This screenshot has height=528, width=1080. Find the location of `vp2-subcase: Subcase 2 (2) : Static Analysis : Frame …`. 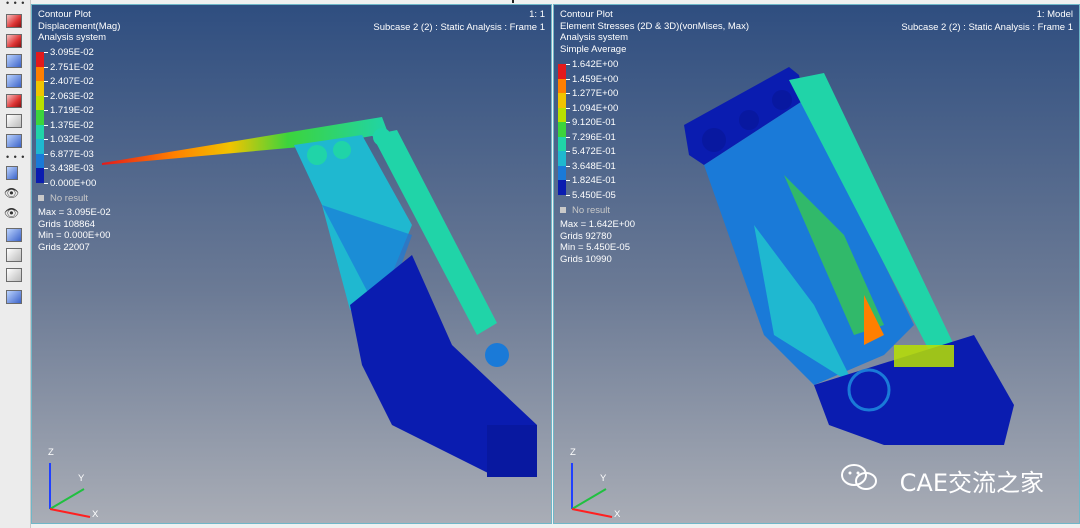

vp2-subcase: Subcase 2 (2) : Static Analysis : Frame … is located at coordinates (987, 27).